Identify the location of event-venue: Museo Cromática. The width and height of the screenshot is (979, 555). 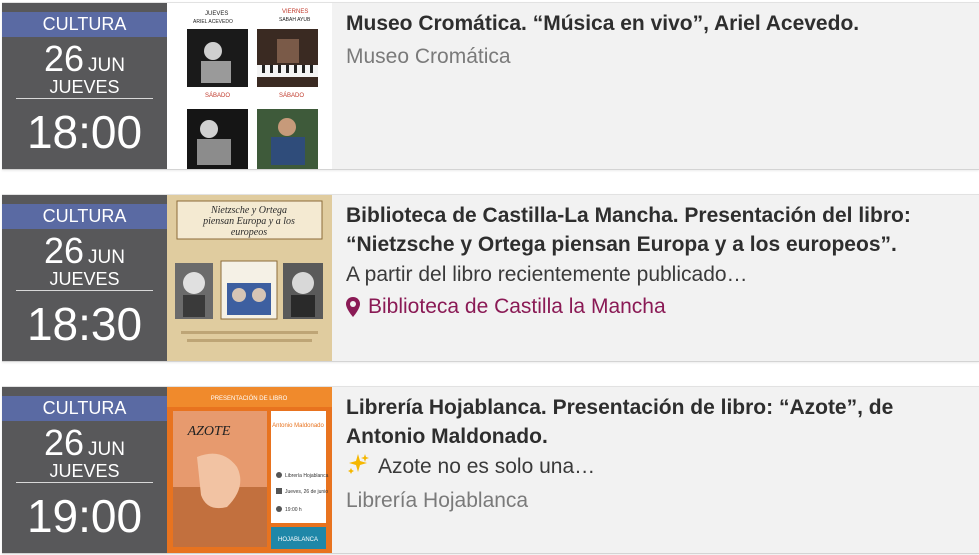
(428, 56).